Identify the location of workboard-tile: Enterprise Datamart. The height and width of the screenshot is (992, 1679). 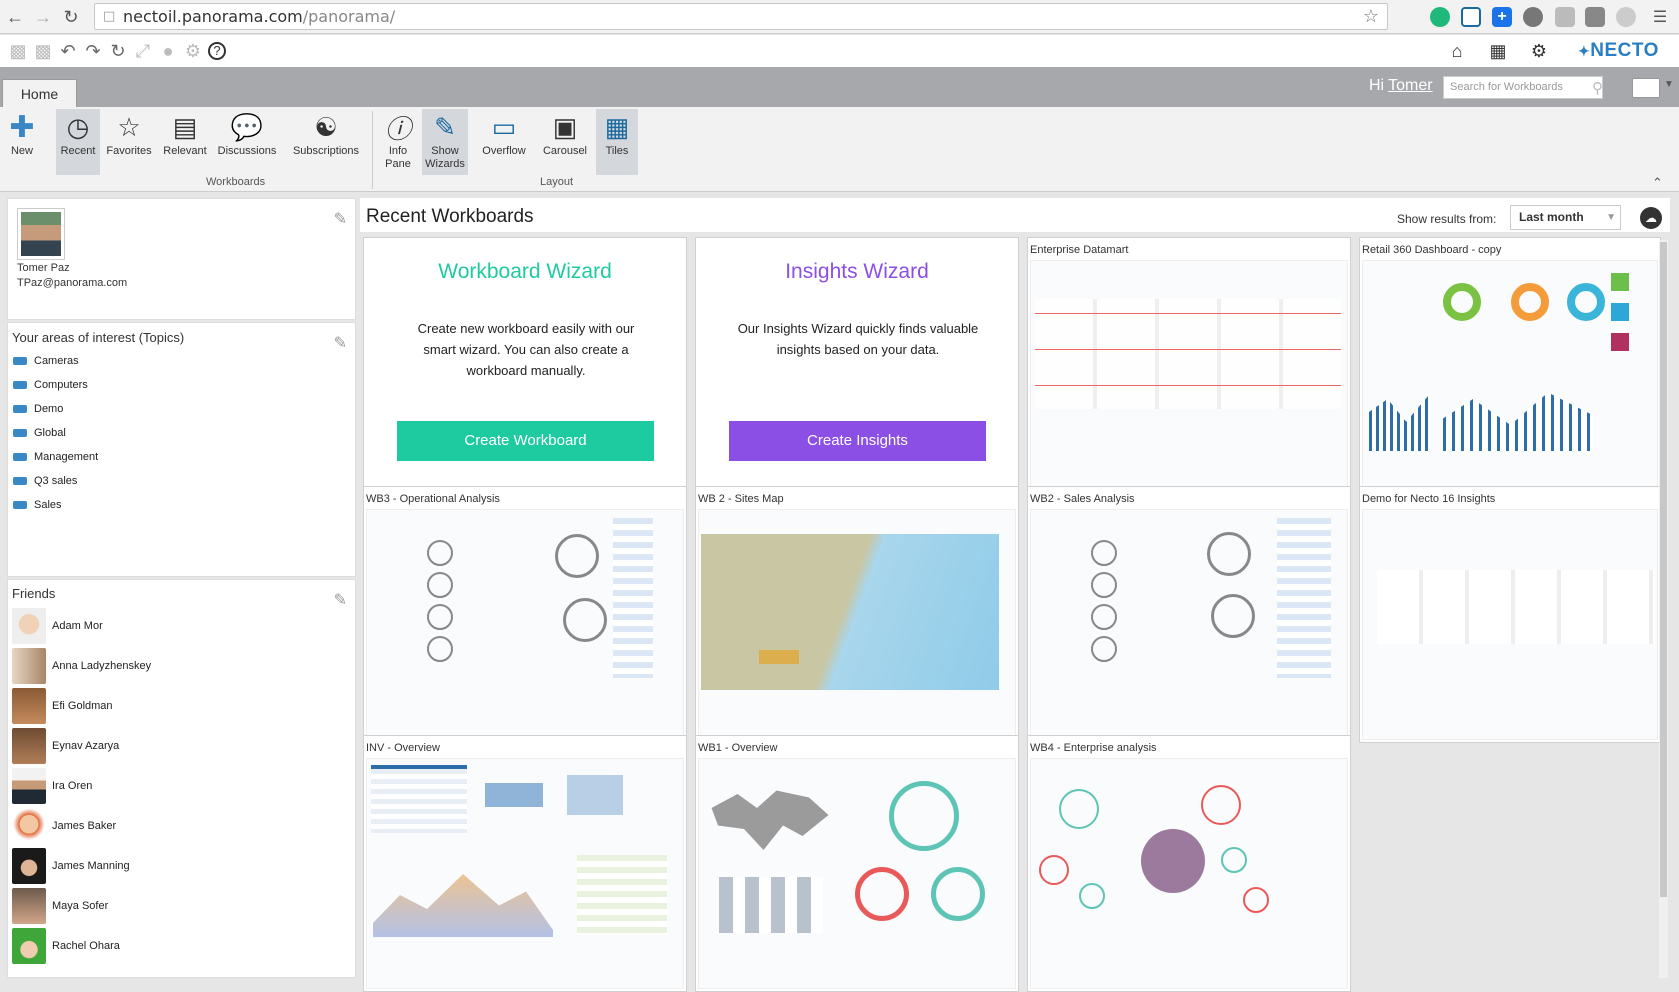
(1189, 365).